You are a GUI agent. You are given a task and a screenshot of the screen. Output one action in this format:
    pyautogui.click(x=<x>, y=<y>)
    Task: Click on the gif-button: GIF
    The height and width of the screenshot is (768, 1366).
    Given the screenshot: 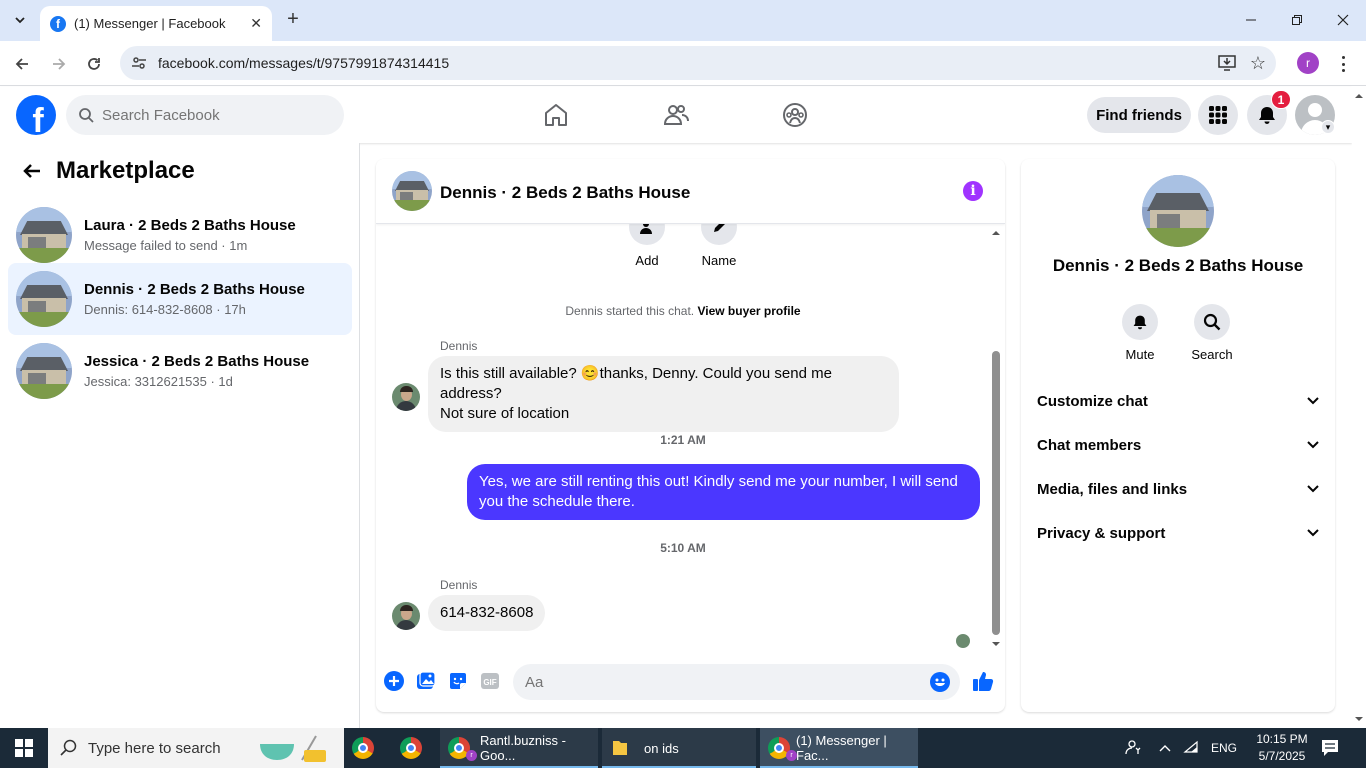 What is the action you would take?
    pyautogui.click(x=490, y=681)
    